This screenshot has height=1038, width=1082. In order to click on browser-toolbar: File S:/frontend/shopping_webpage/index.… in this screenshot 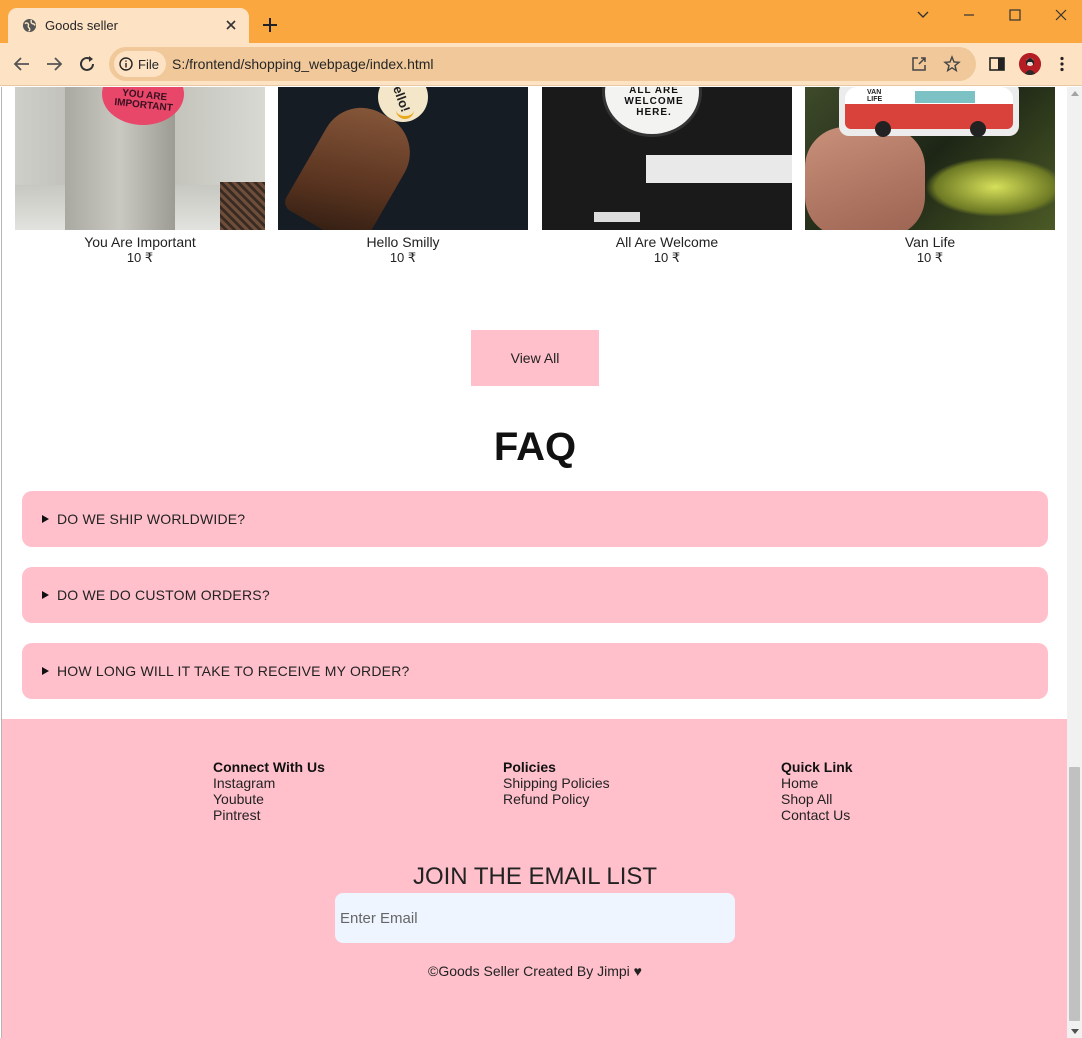, I will do `click(541, 64)`.